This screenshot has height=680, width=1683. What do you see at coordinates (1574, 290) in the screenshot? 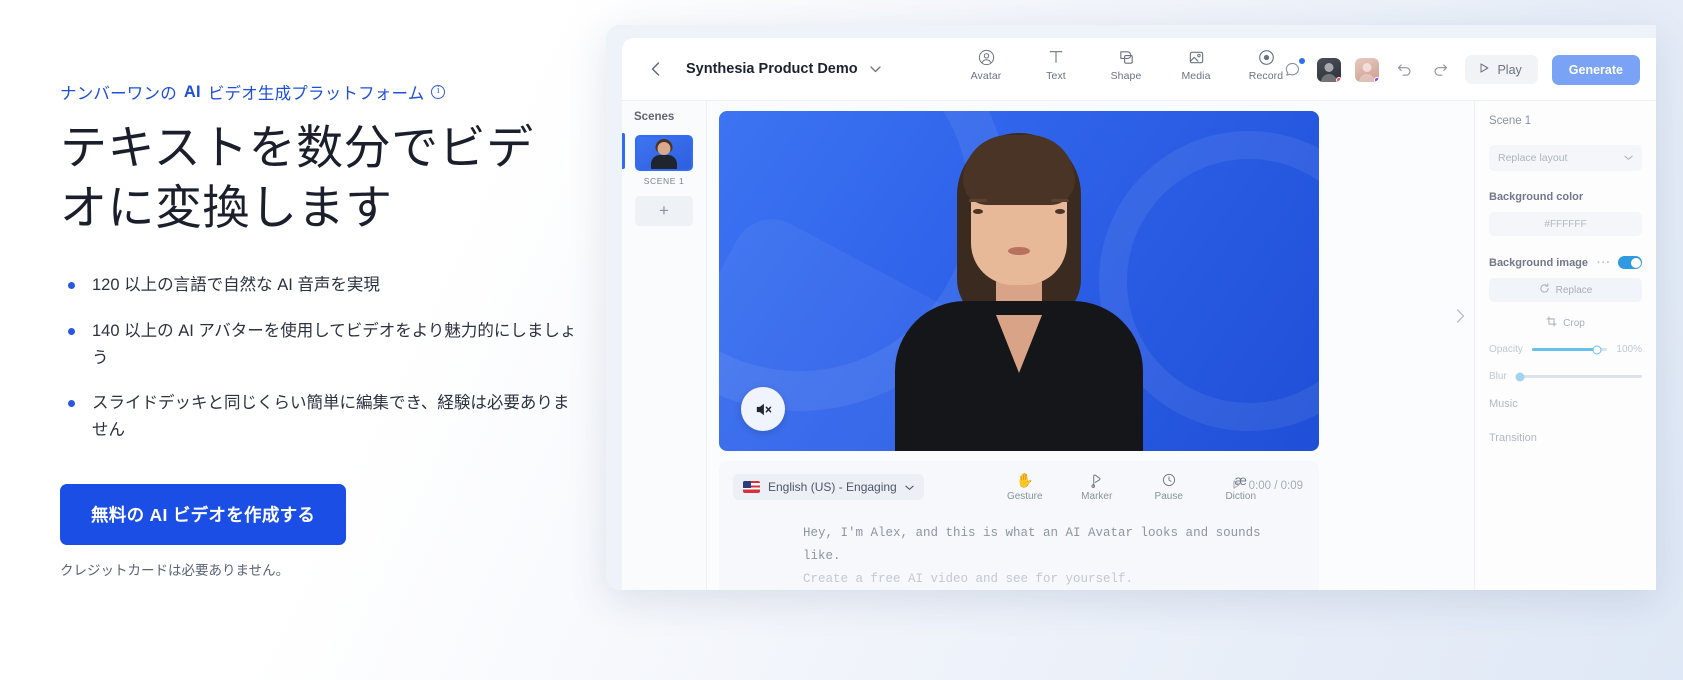
I see `replace-button-label: Replace` at bounding box center [1574, 290].